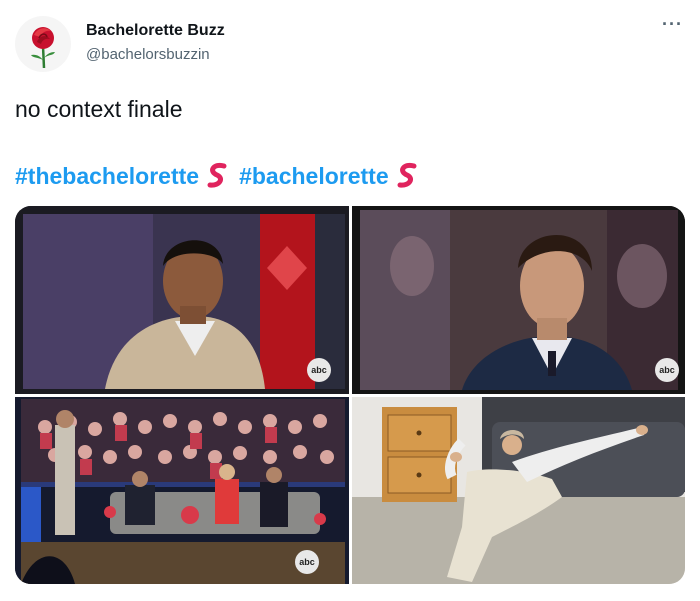 The width and height of the screenshot is (700, 601). I want to click on author-name: Bachelorette Buzz, so click(155, 31).